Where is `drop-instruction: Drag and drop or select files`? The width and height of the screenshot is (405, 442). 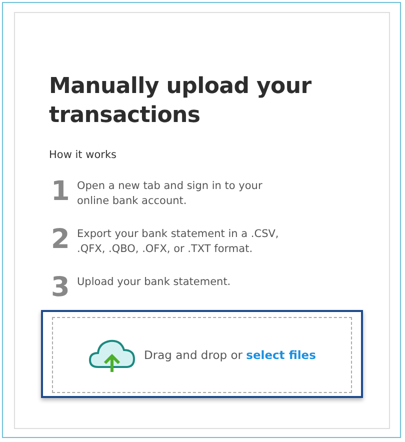 drop-instruction: Drag and drop or select files is located at coordinates (230, 355).